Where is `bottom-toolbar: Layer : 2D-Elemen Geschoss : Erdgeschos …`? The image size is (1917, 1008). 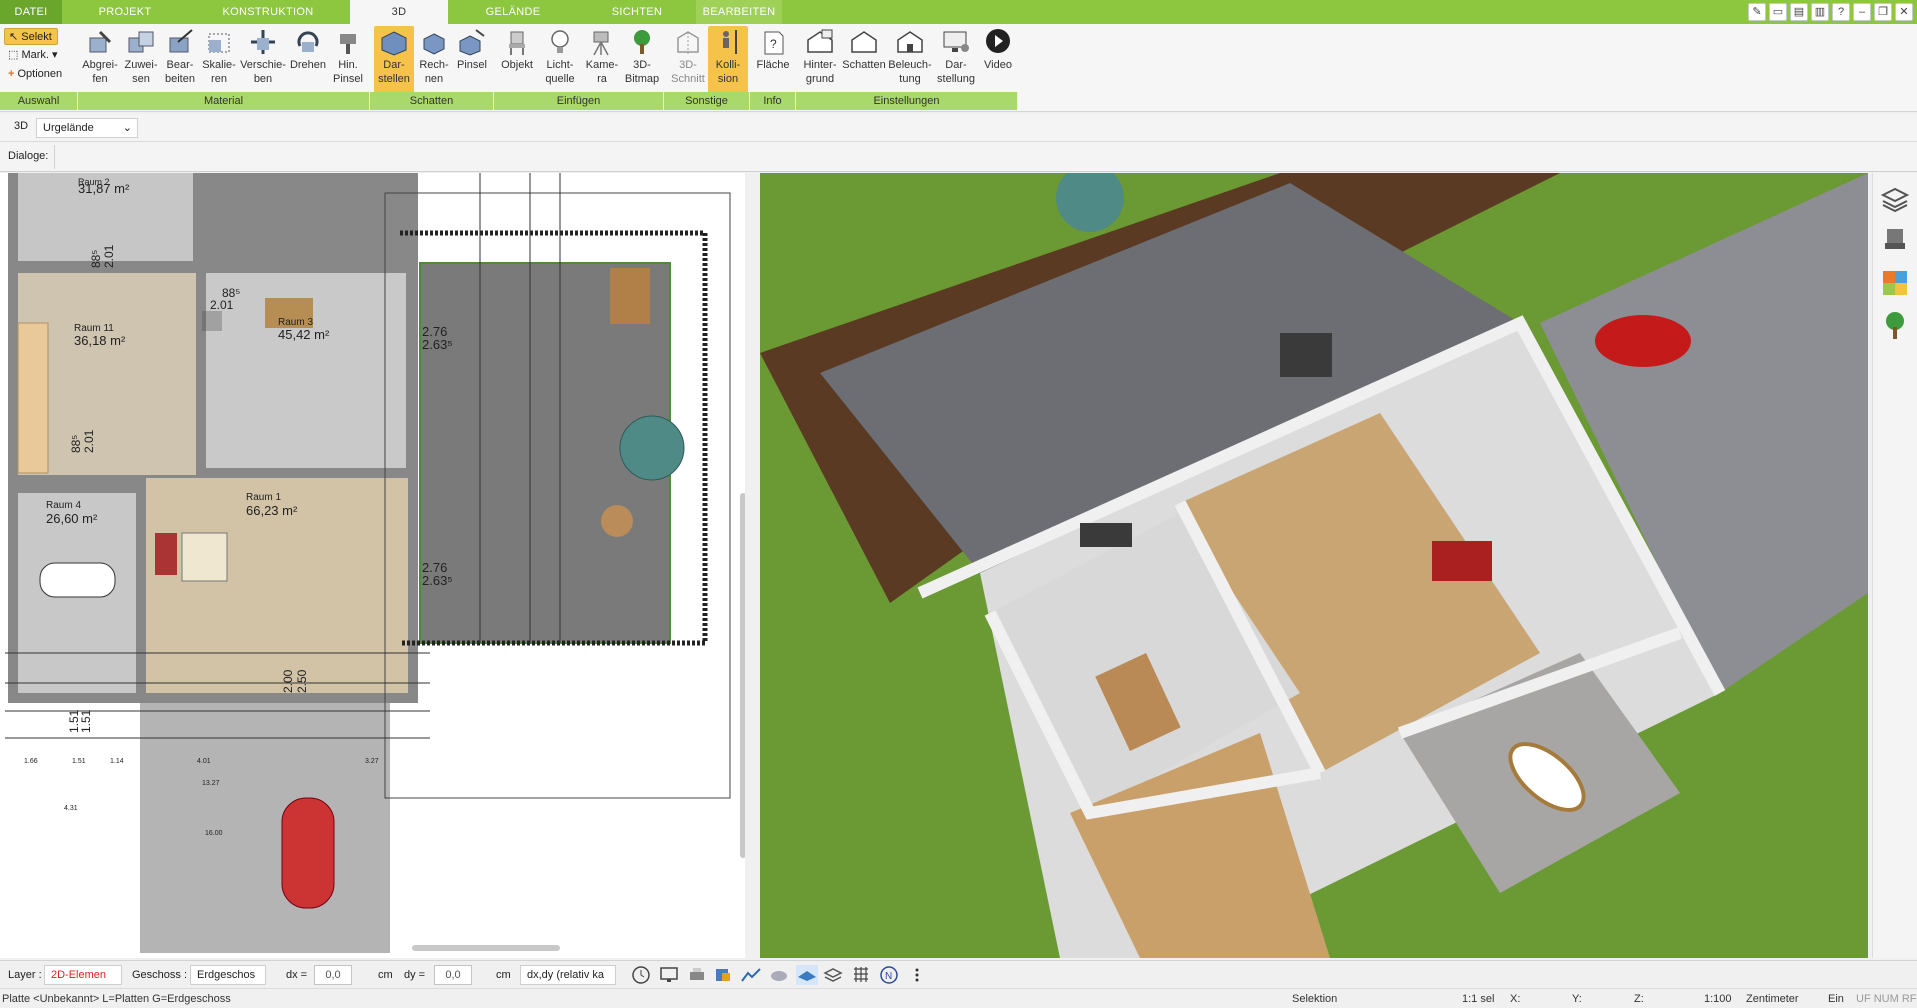 bottom-toolbar: Layer : 2D-Elemen Geschoss : Erdgeschos … is located at coordinates (958, 974).